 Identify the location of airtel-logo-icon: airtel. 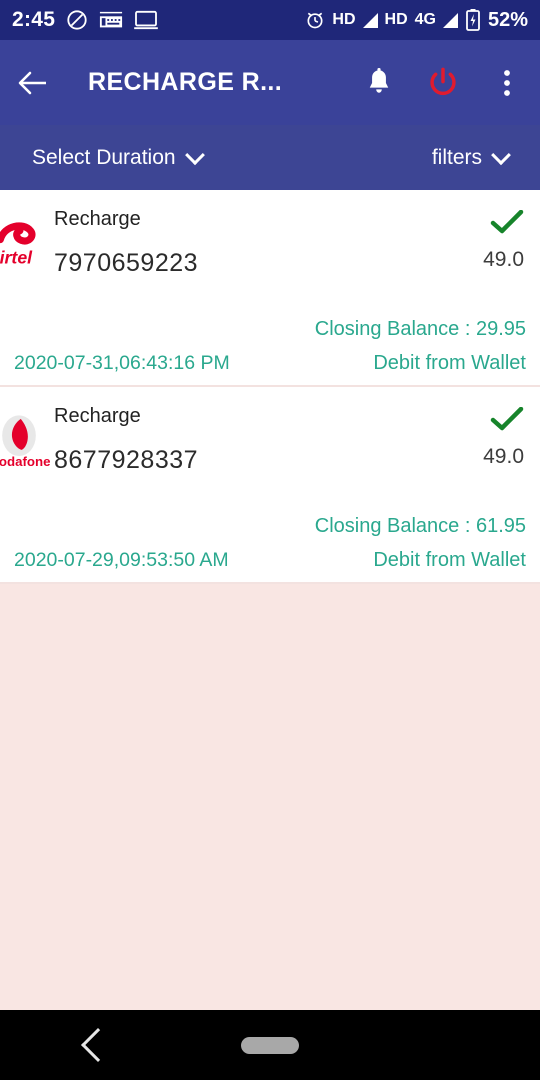
(25, 244).